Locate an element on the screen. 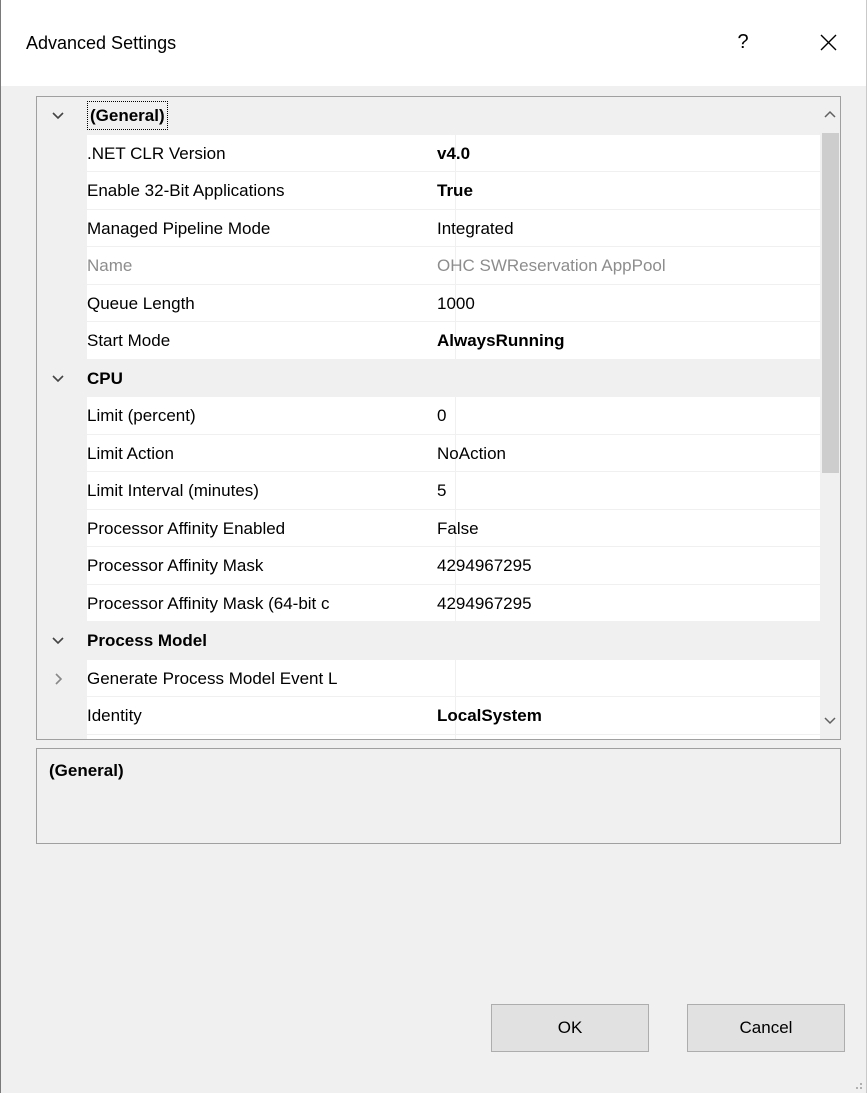 This screenshot has width=867, height=1093. category-label: (General) is located at coordinates (271, 116).